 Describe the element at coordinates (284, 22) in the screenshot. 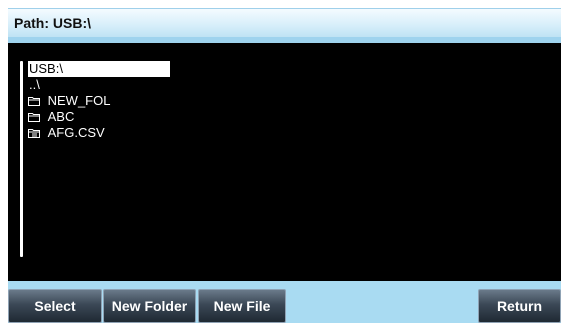

I see `path-bar: Path: USB:\` at that location.